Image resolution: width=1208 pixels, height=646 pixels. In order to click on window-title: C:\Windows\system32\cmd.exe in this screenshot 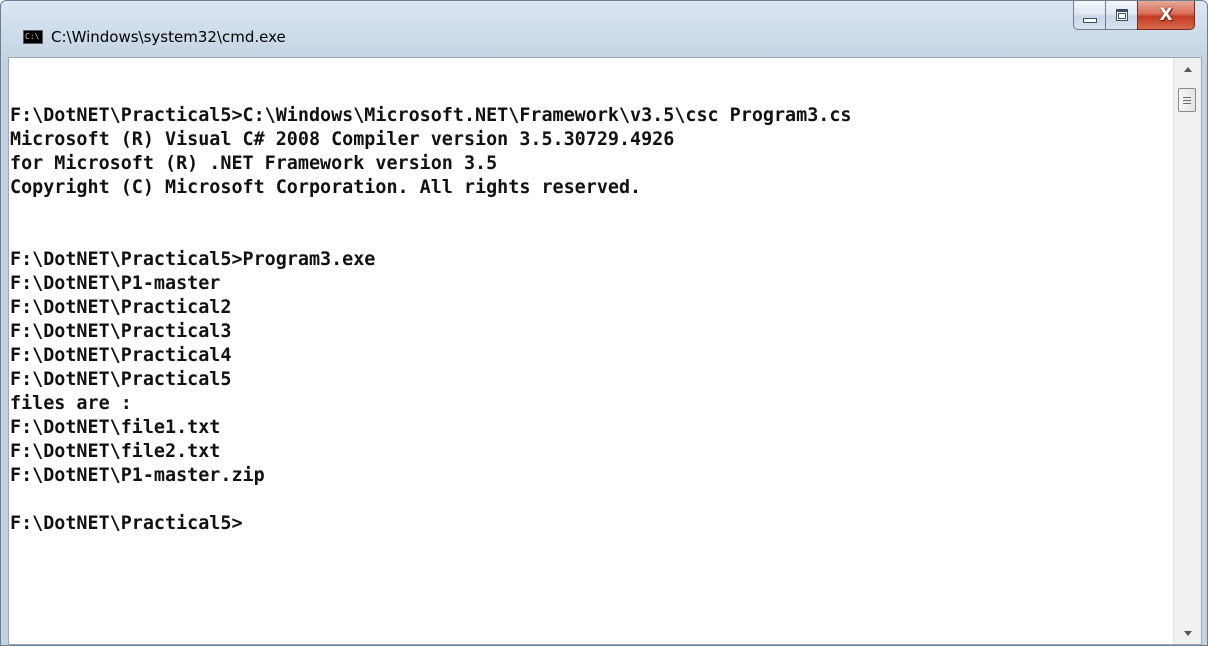, I will do `click(168, 37)`.